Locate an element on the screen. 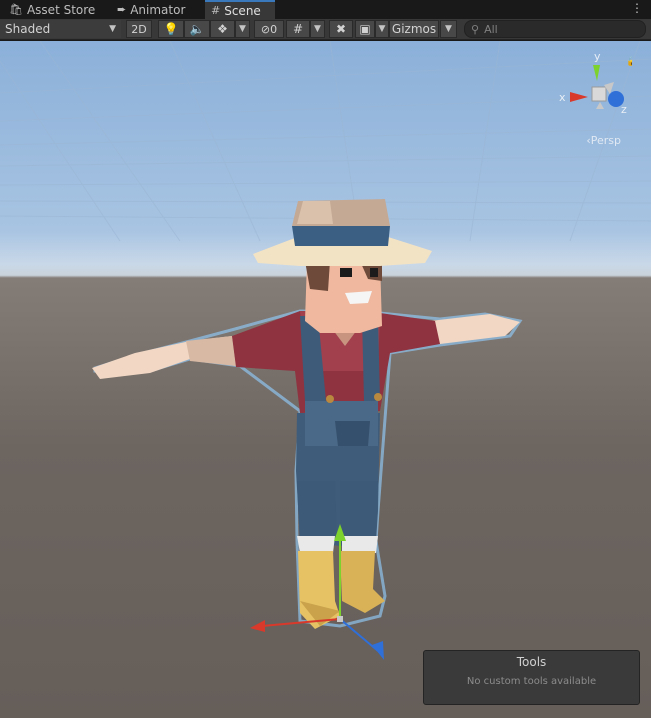 This screenshot has height=718, width=651. effects-dropdown: ▼ is located at coordinates (242, 29).